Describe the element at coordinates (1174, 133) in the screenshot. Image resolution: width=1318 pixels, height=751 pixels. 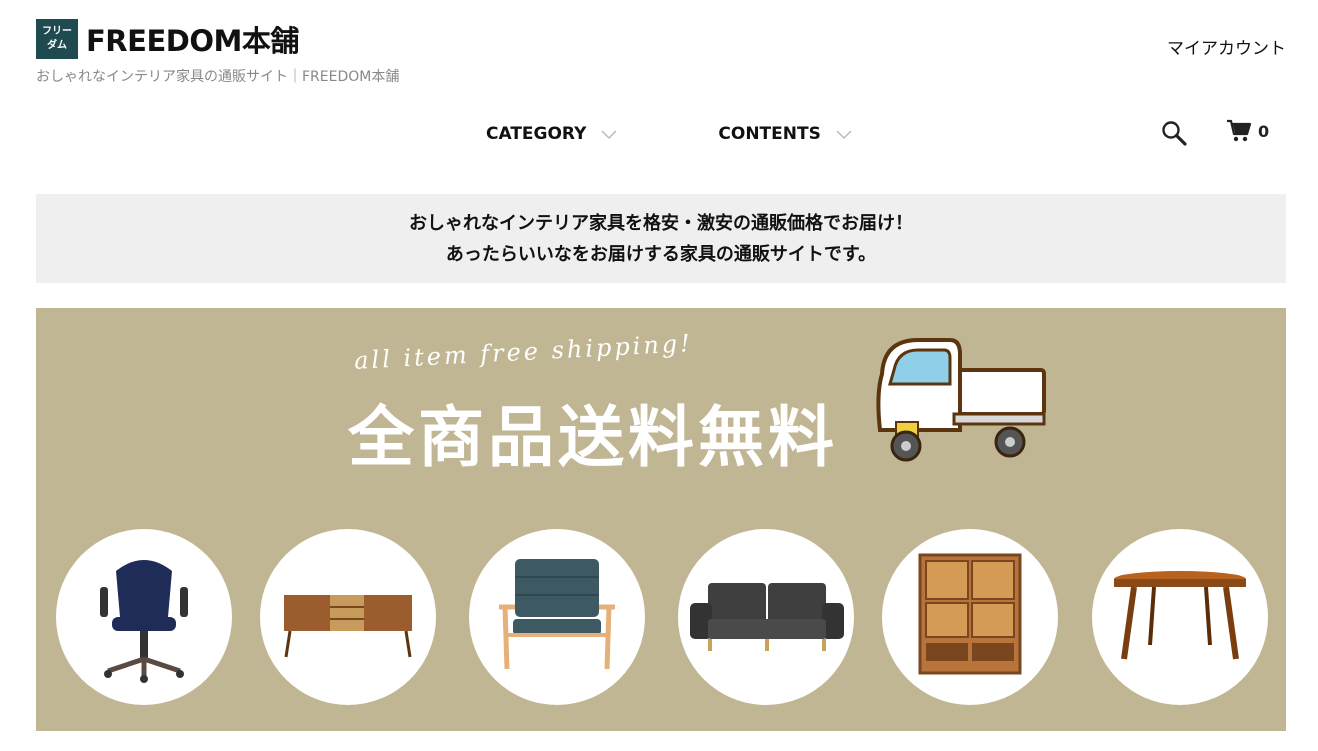
I see `search-icon` at that location.